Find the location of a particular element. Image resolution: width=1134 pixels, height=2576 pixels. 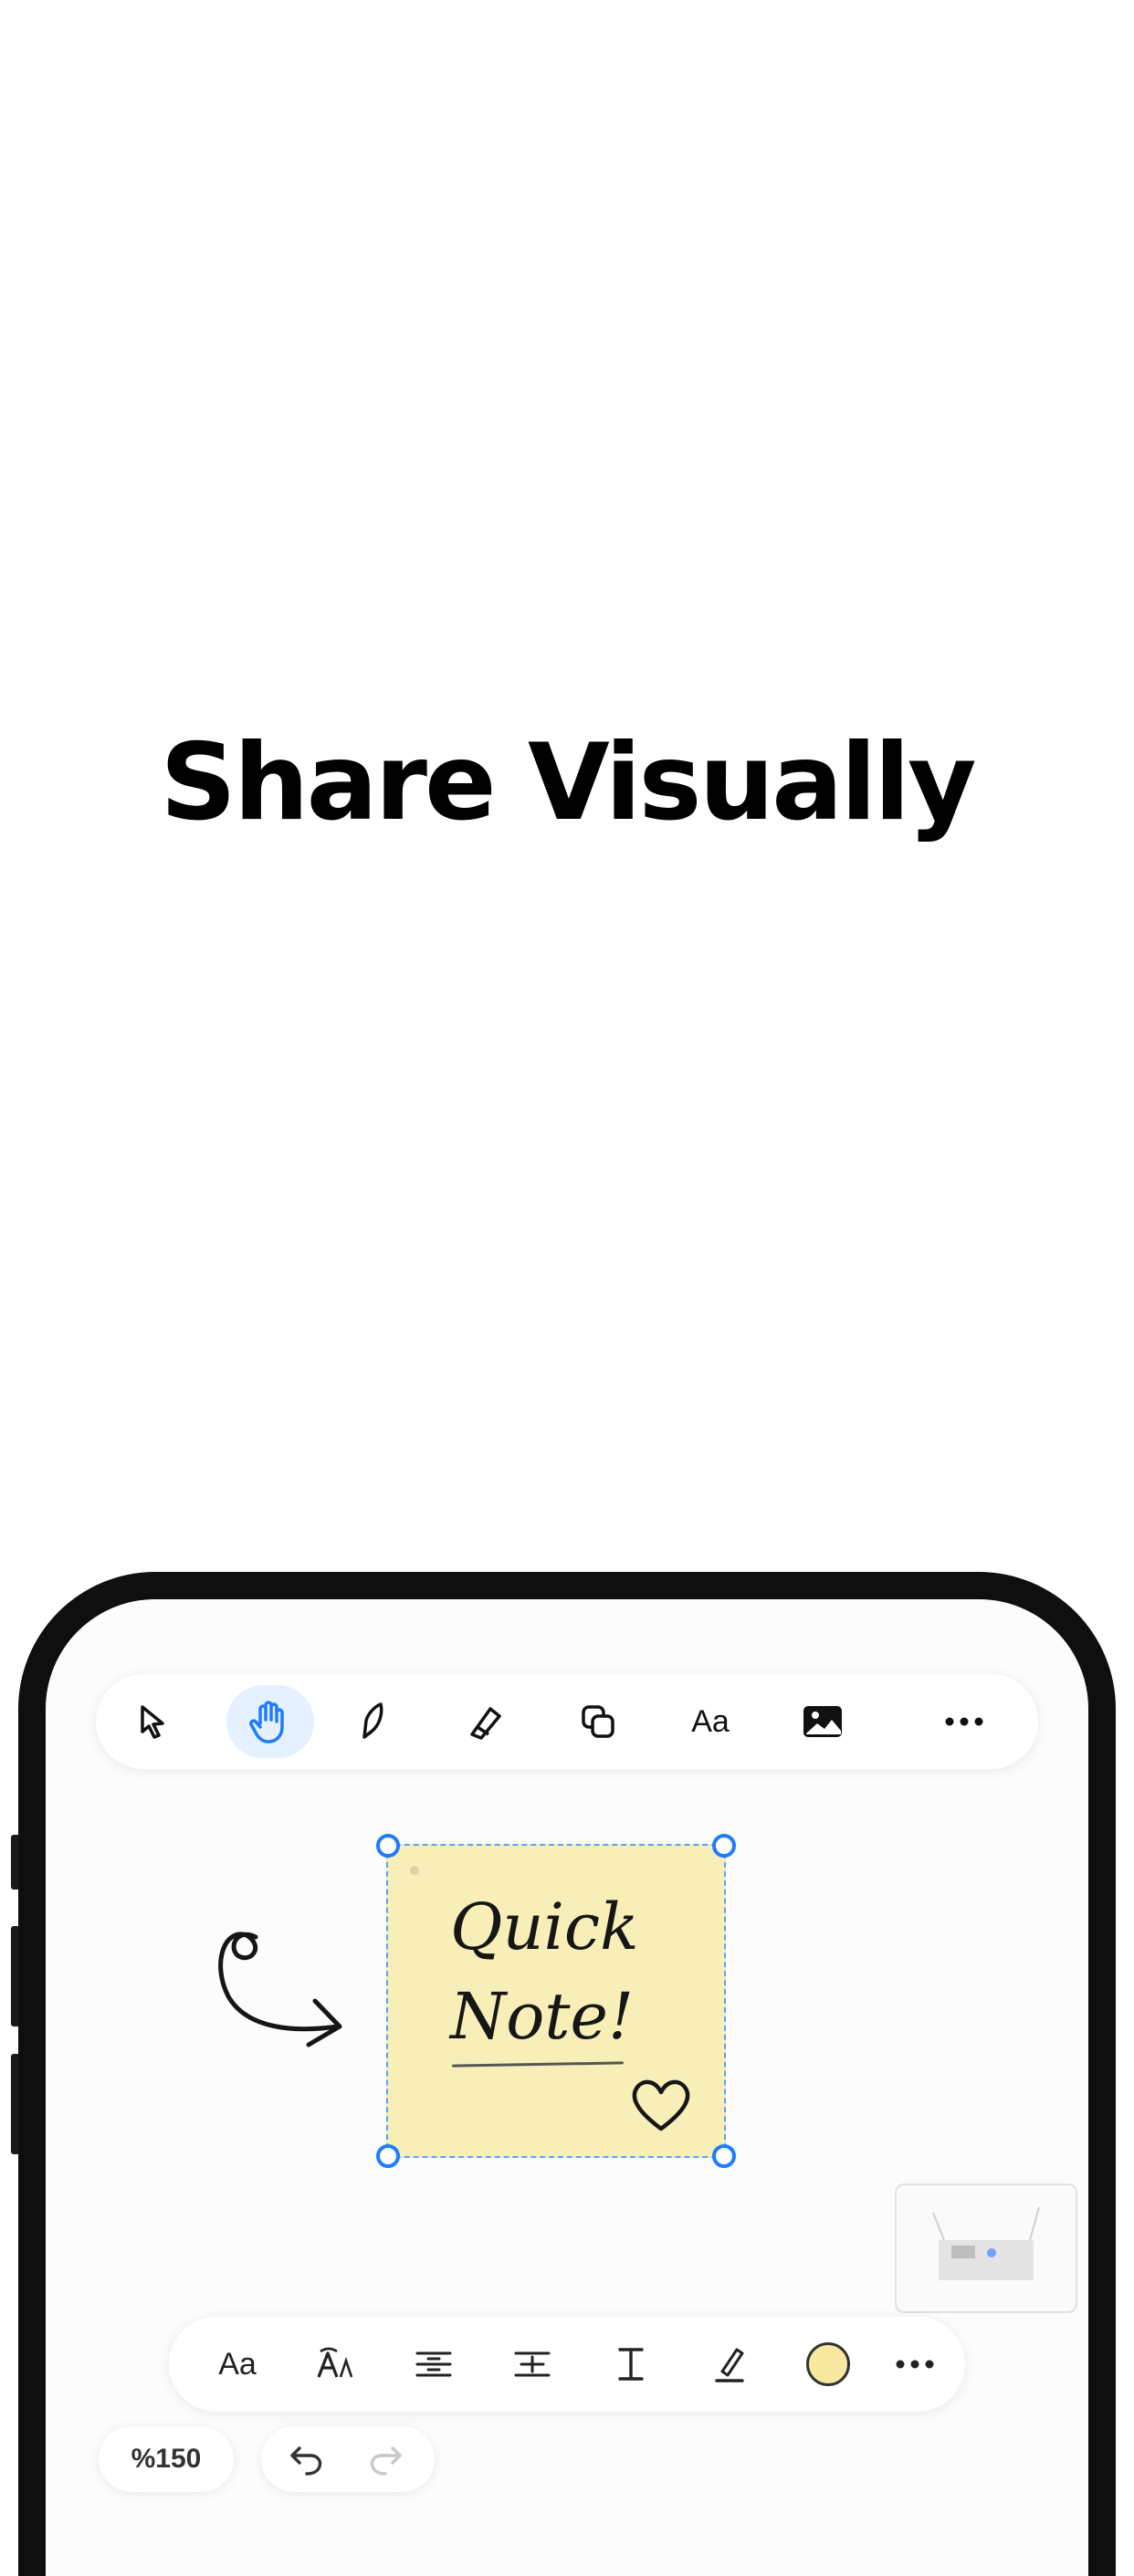

resize-handle-top-left is located at coordinates (388, 1846).